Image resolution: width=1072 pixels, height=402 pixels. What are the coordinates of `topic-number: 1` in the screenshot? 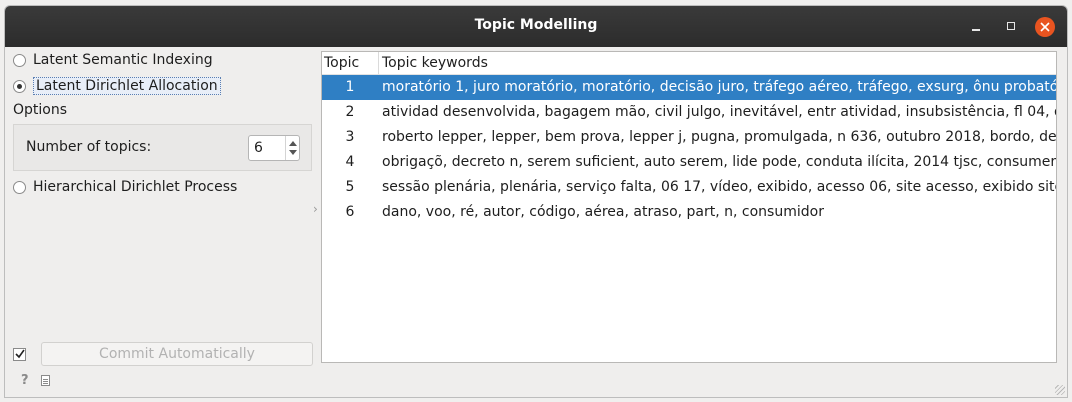 It's located at (350, 87).